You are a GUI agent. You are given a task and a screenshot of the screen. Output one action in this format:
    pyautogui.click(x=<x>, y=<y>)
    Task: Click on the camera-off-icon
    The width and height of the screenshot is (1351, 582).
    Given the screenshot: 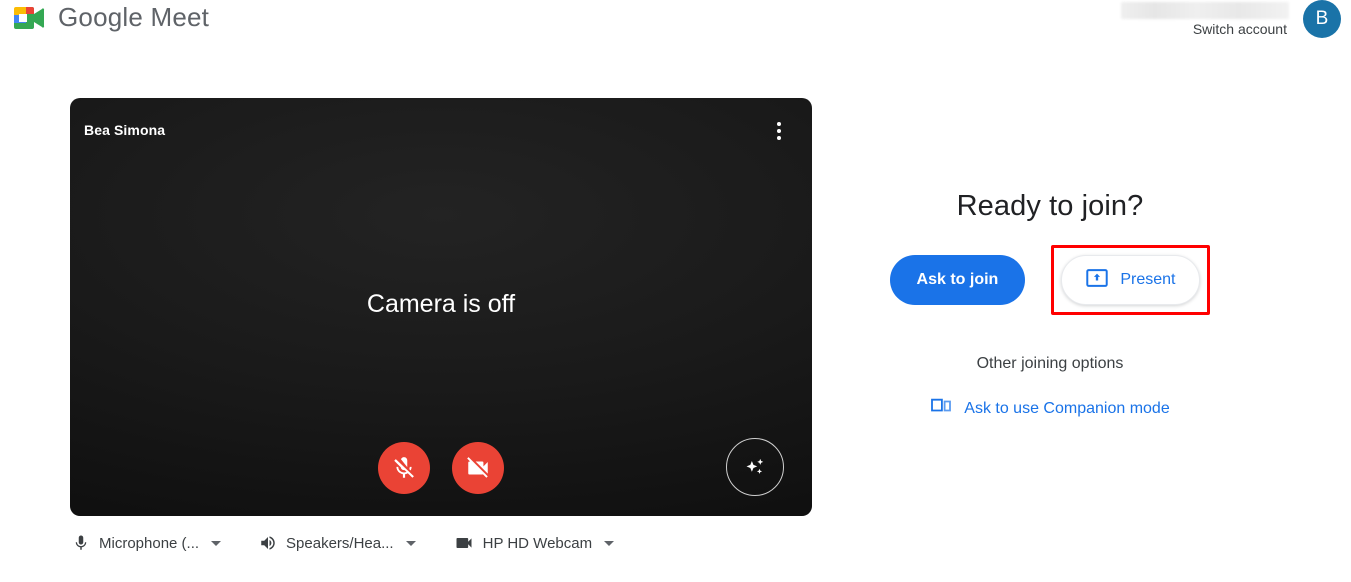 What is the action you would take?
    pyautogui.click(x=477, y=467)
    